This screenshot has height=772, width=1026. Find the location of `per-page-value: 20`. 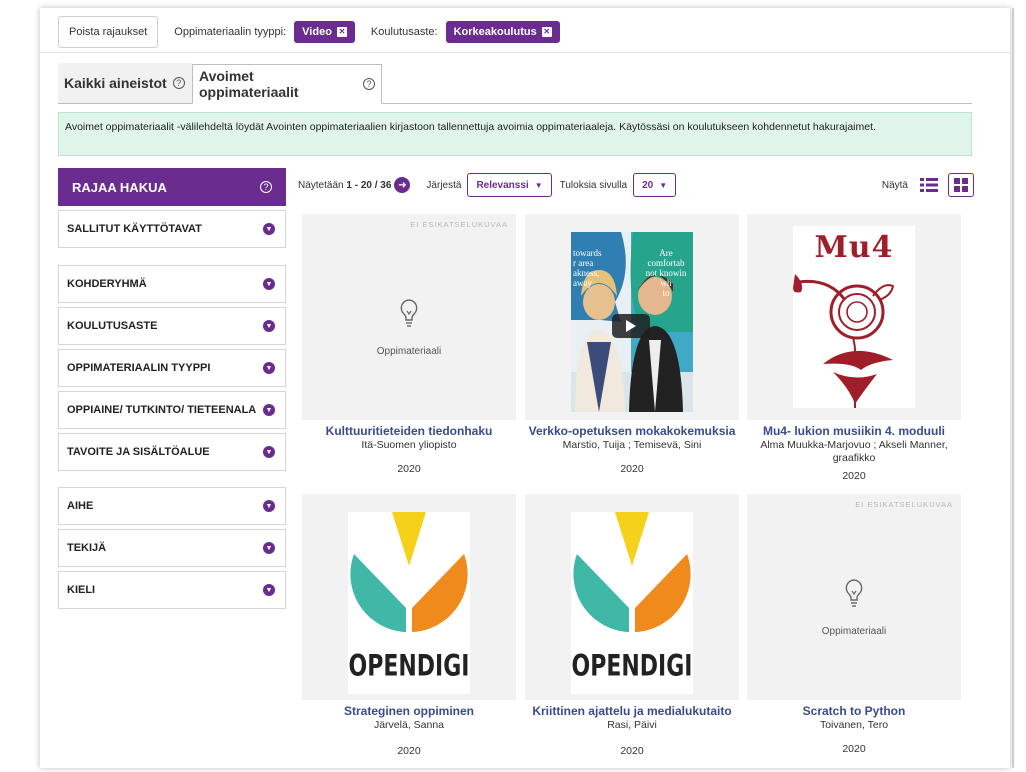

per-page-value: 20 is located at coordinates (648, 185).